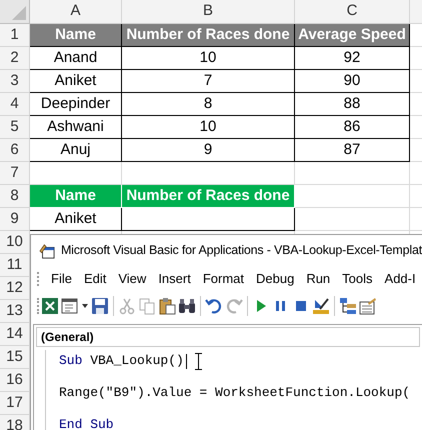  Describe the element at coordinates (15, 288) in the screenshot. I see `row-header: 12` at that location.